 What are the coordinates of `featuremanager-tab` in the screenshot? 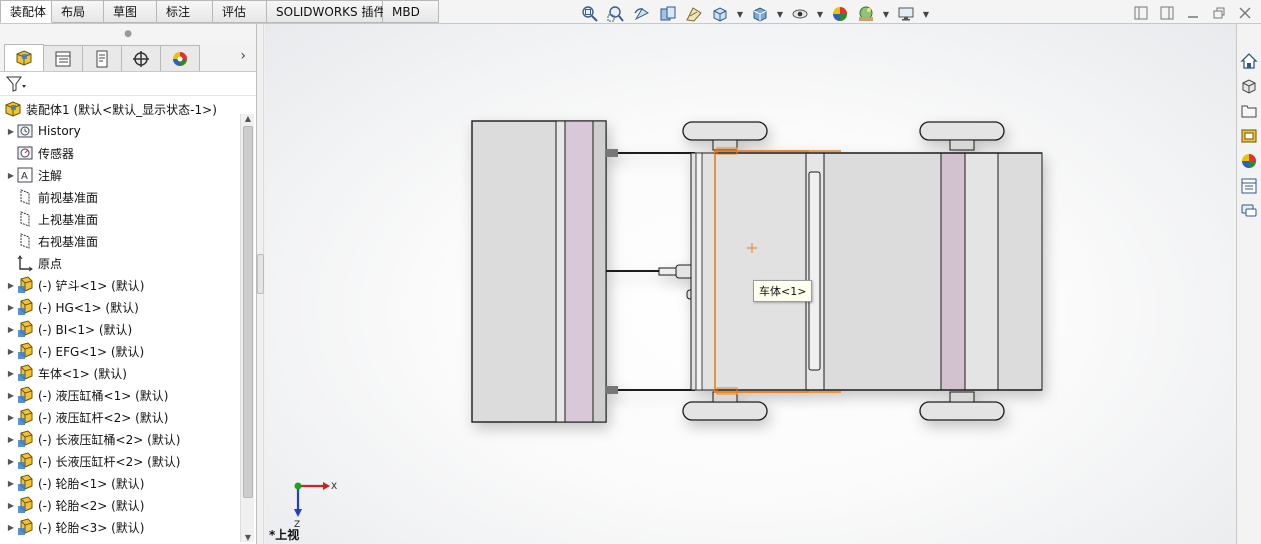 It's located at (24, 57).